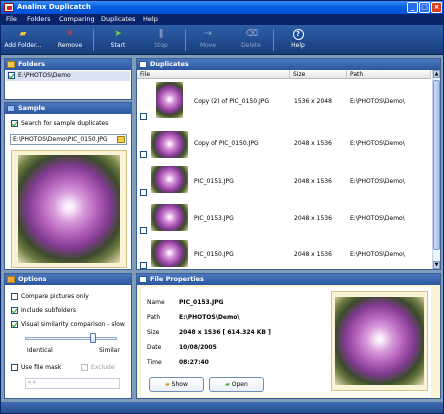  Describe the element at coordinates (313, 218) in the screenshot. I see `row-size: 2048 x 1536` at that location.